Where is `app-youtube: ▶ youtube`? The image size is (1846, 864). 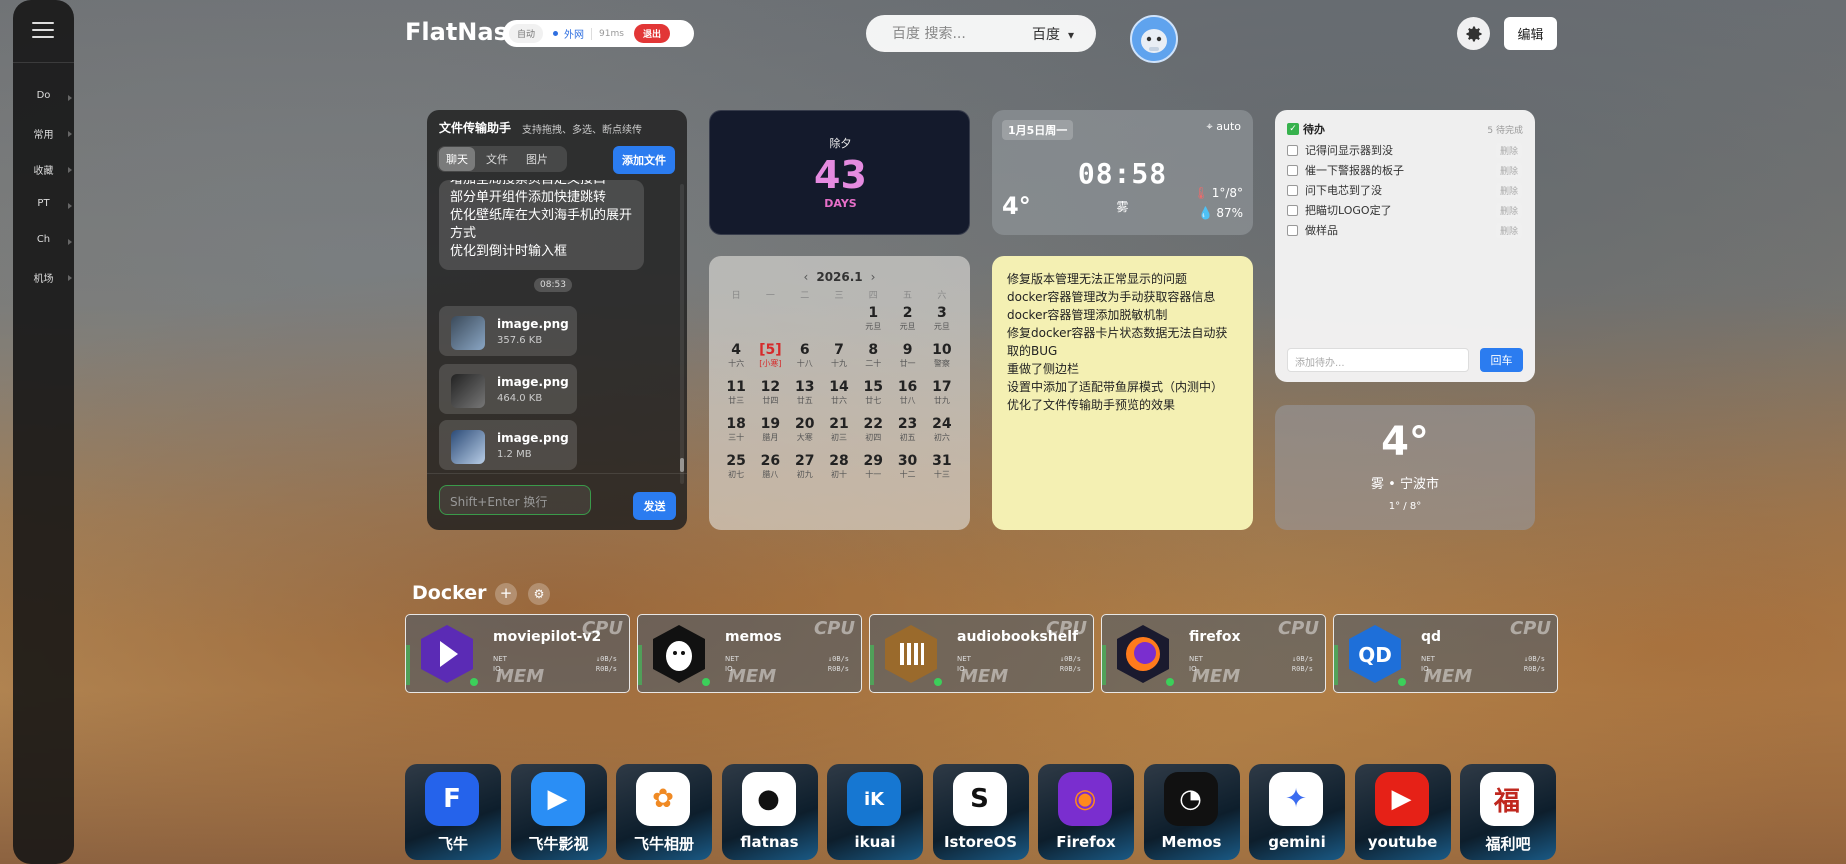
app-youtube: ▶ youtube is located at coordinates (1402, 812).